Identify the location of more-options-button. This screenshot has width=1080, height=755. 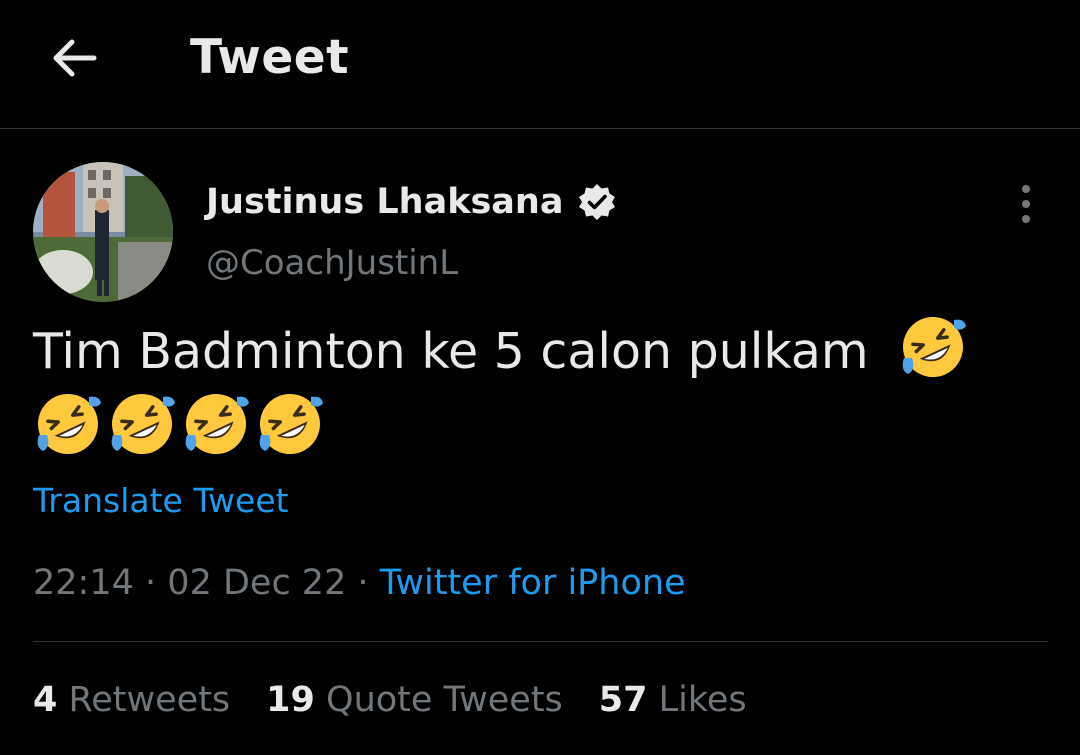
(1026, 204).